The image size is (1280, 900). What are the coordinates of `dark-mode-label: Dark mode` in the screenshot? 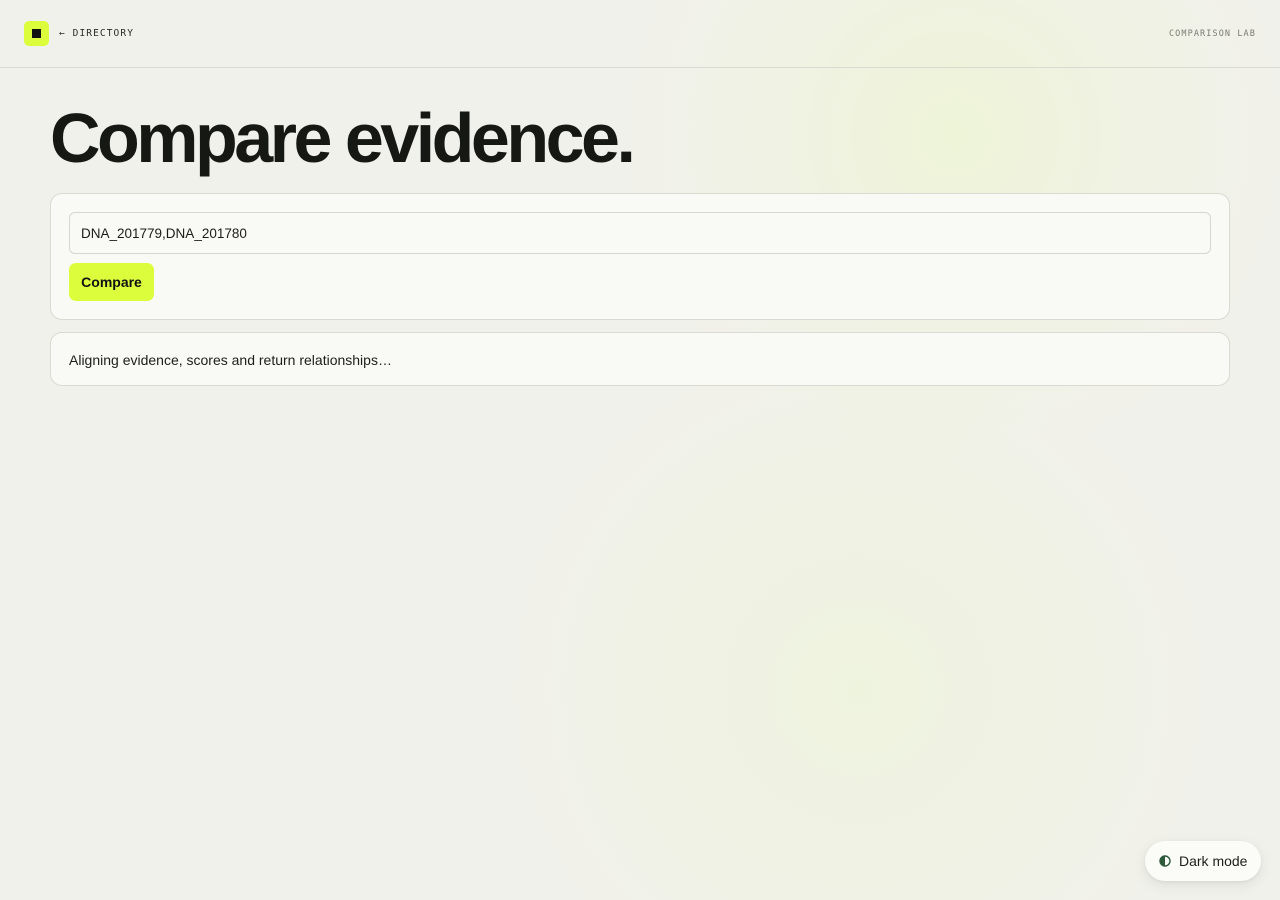 It's located at (1213, 861).